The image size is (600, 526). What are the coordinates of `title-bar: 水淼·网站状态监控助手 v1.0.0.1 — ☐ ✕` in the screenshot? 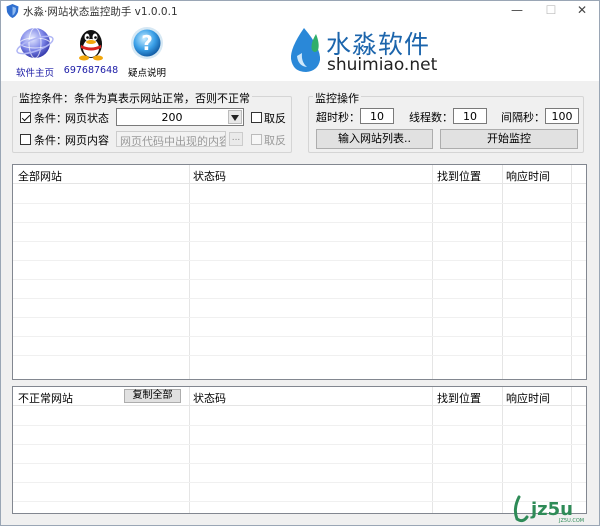 It's located at (300, 11).